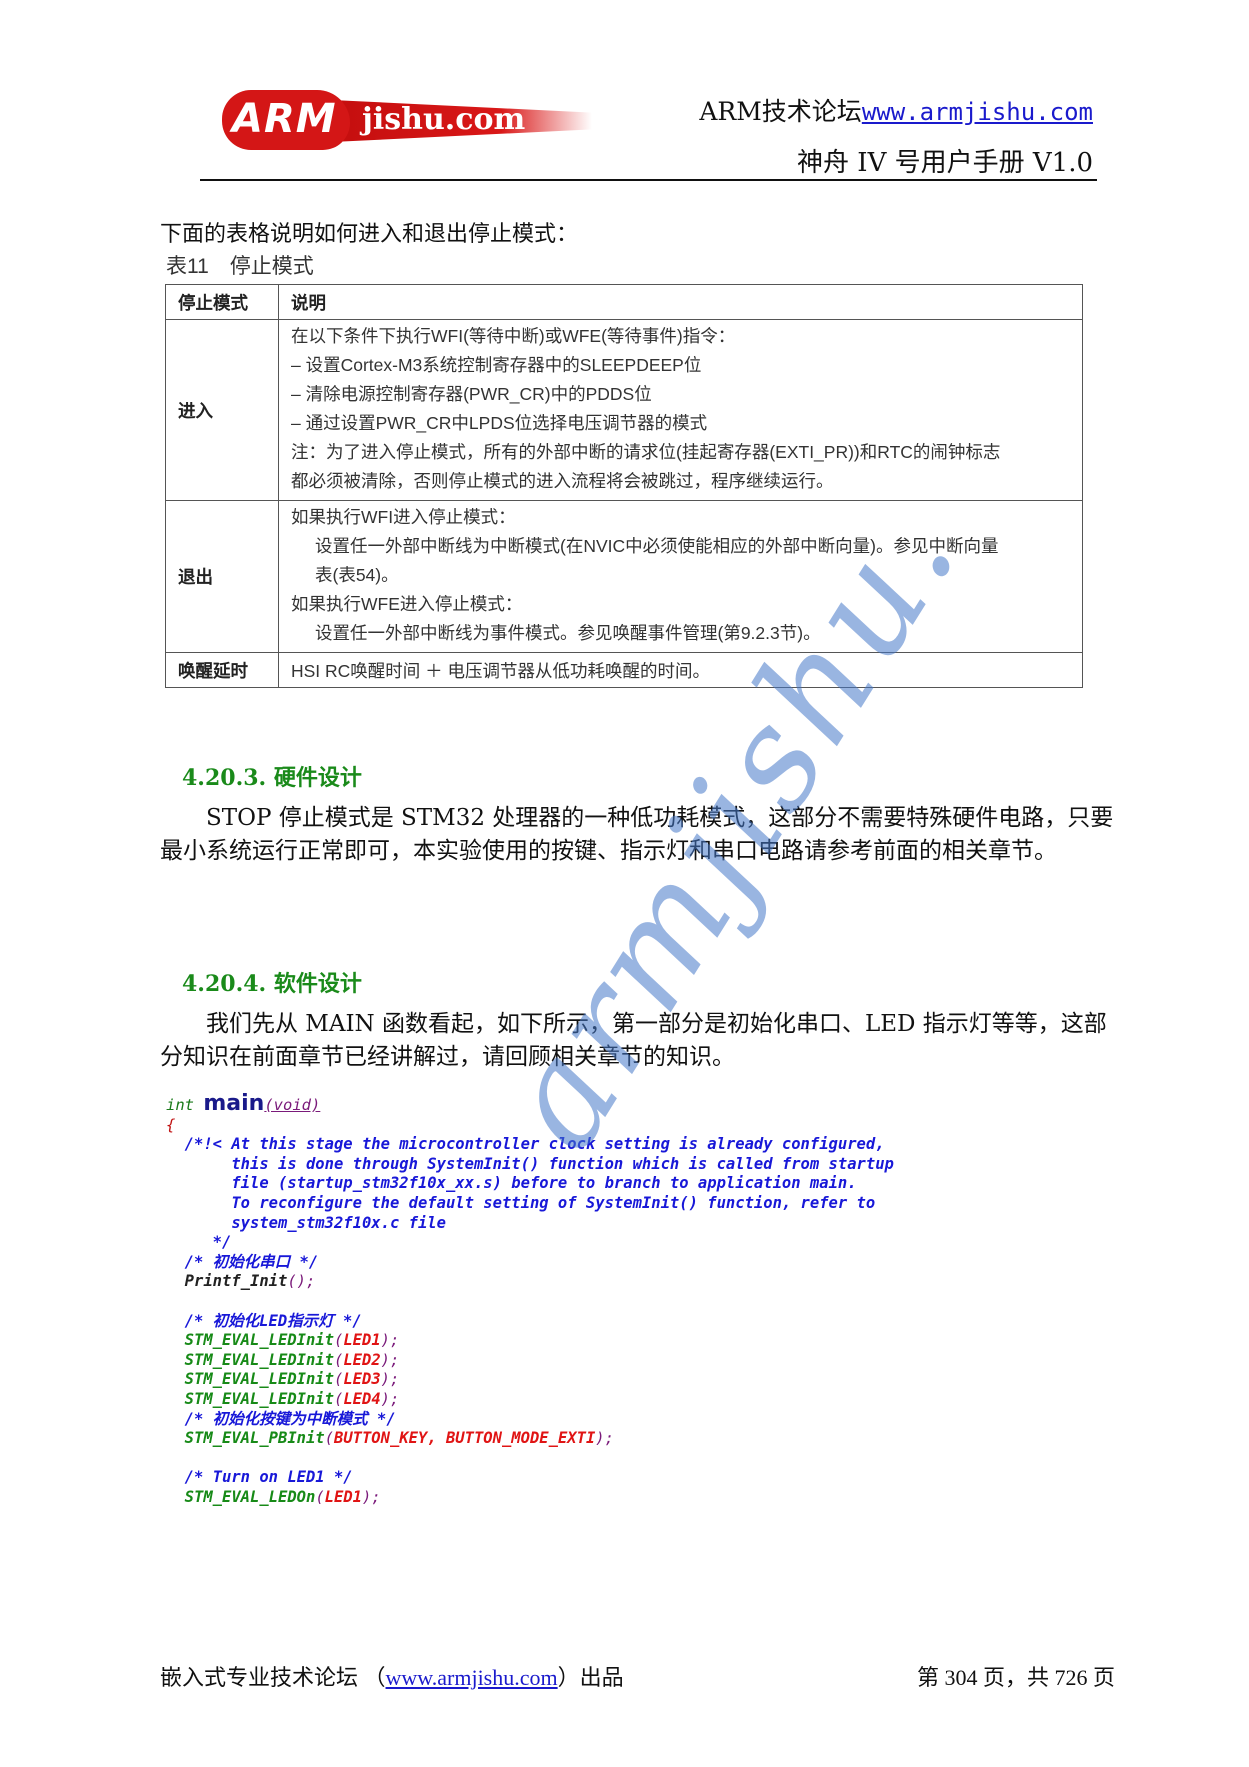  I want to click on footer-left: 嵌入式专业技术论坛 （www.armjishu.com）出品, so click(392, 1676).